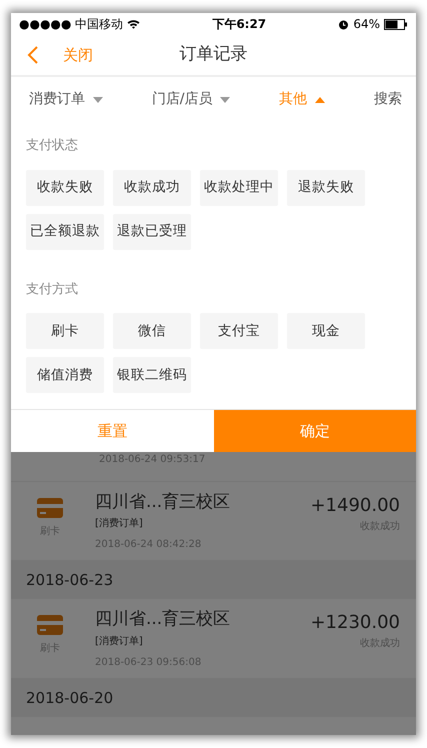 The height and width of the screenshot is (748, 427). I want to click on battery-percent: 64%, so click(366, 24).